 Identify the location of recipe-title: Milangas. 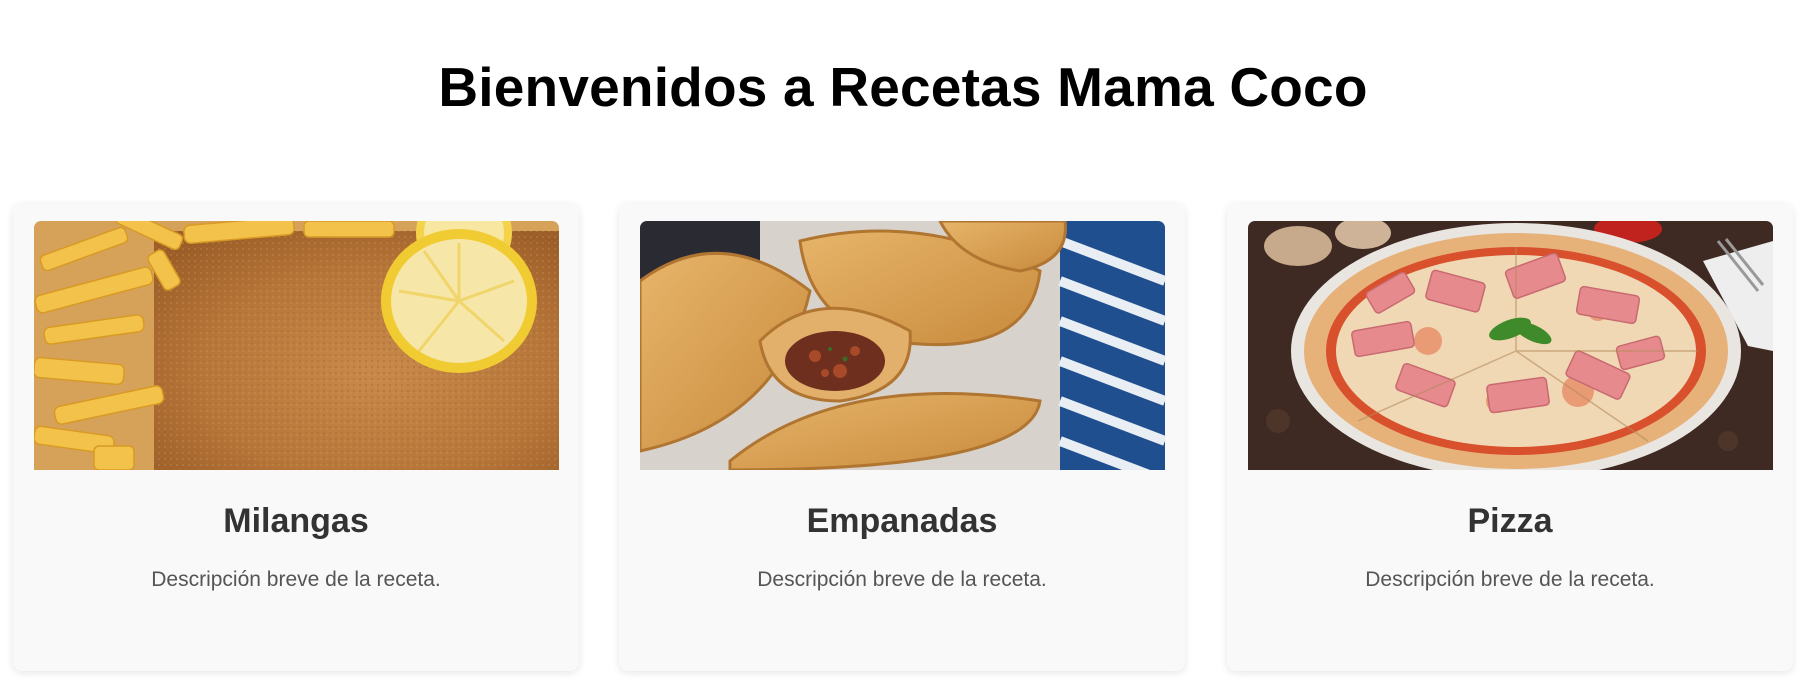
(296, 521).